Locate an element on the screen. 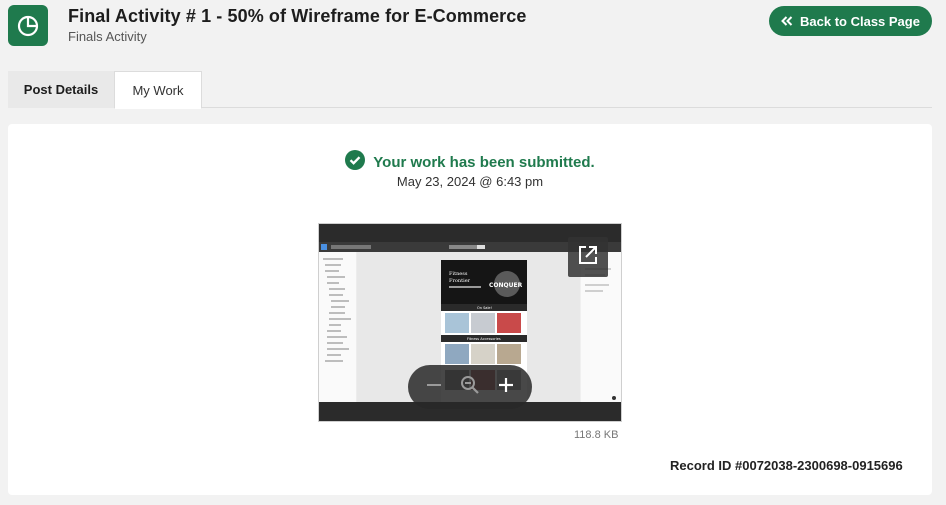 This screenshot has width=946, height=505. preview-section-sale: On Sale! is located at coordinates (484, 308).